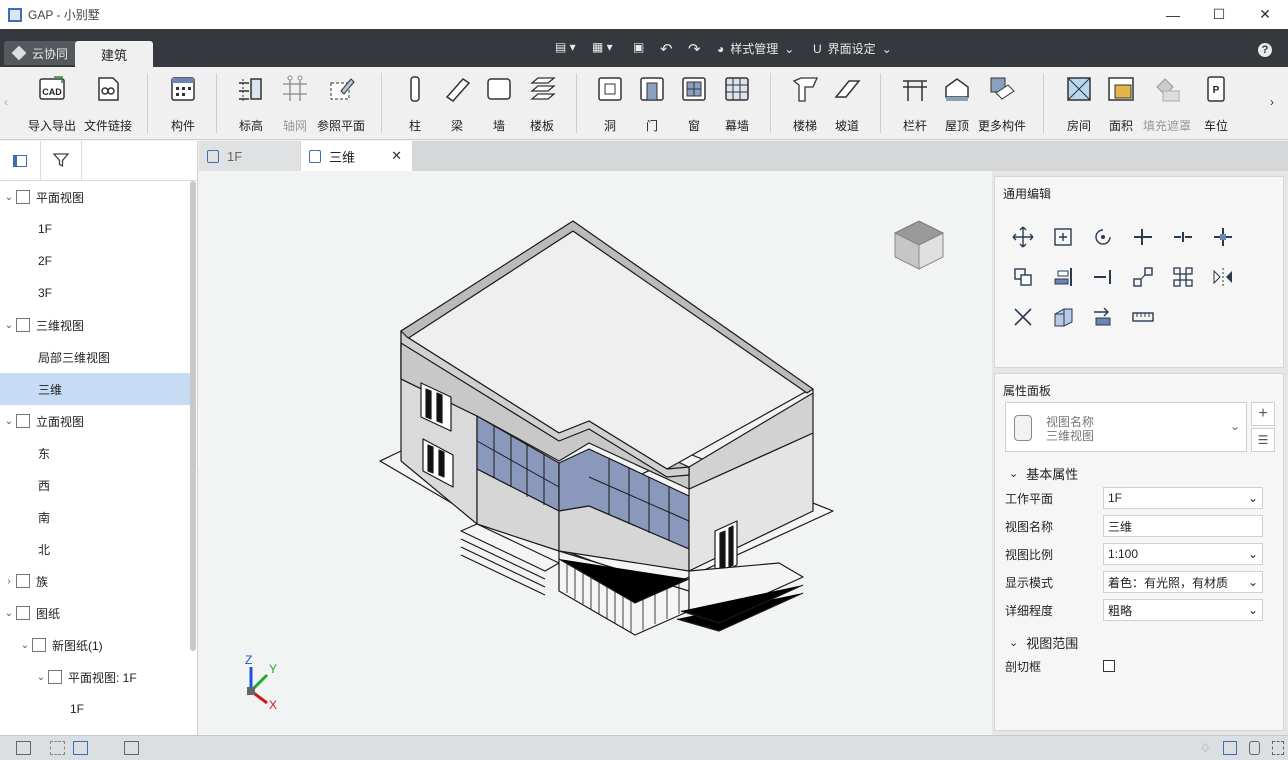  What do you see at coordinates (95, 325) in the screenshot?
I see `tree-node: ⌄ 三维视图` at bounding box center [95, 325].